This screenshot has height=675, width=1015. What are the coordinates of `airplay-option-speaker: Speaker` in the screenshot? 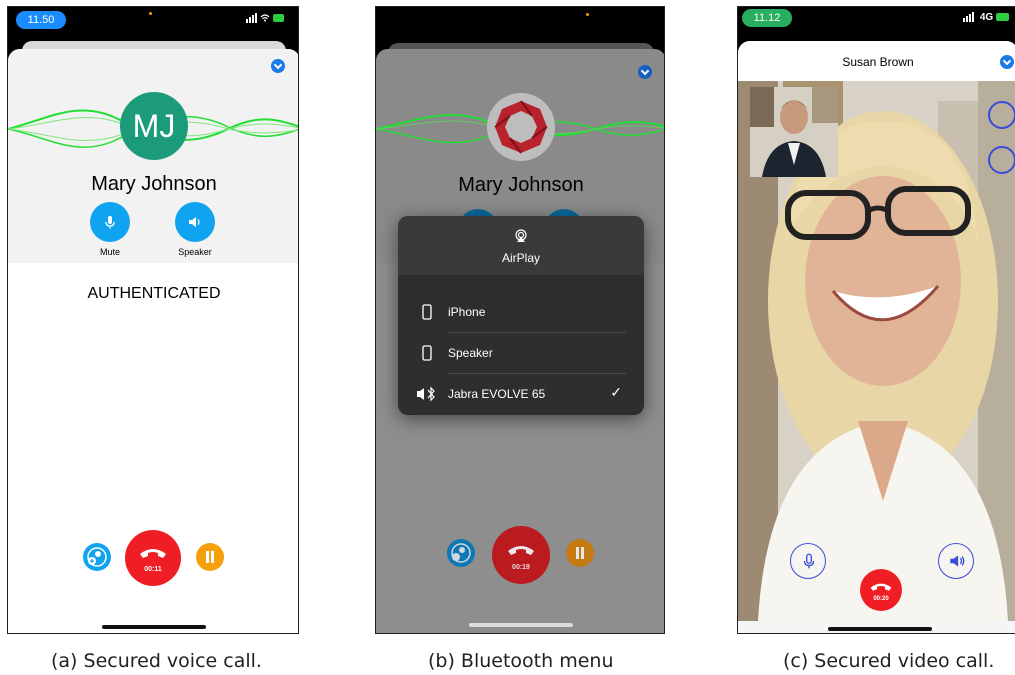 It's located at (521, 353).